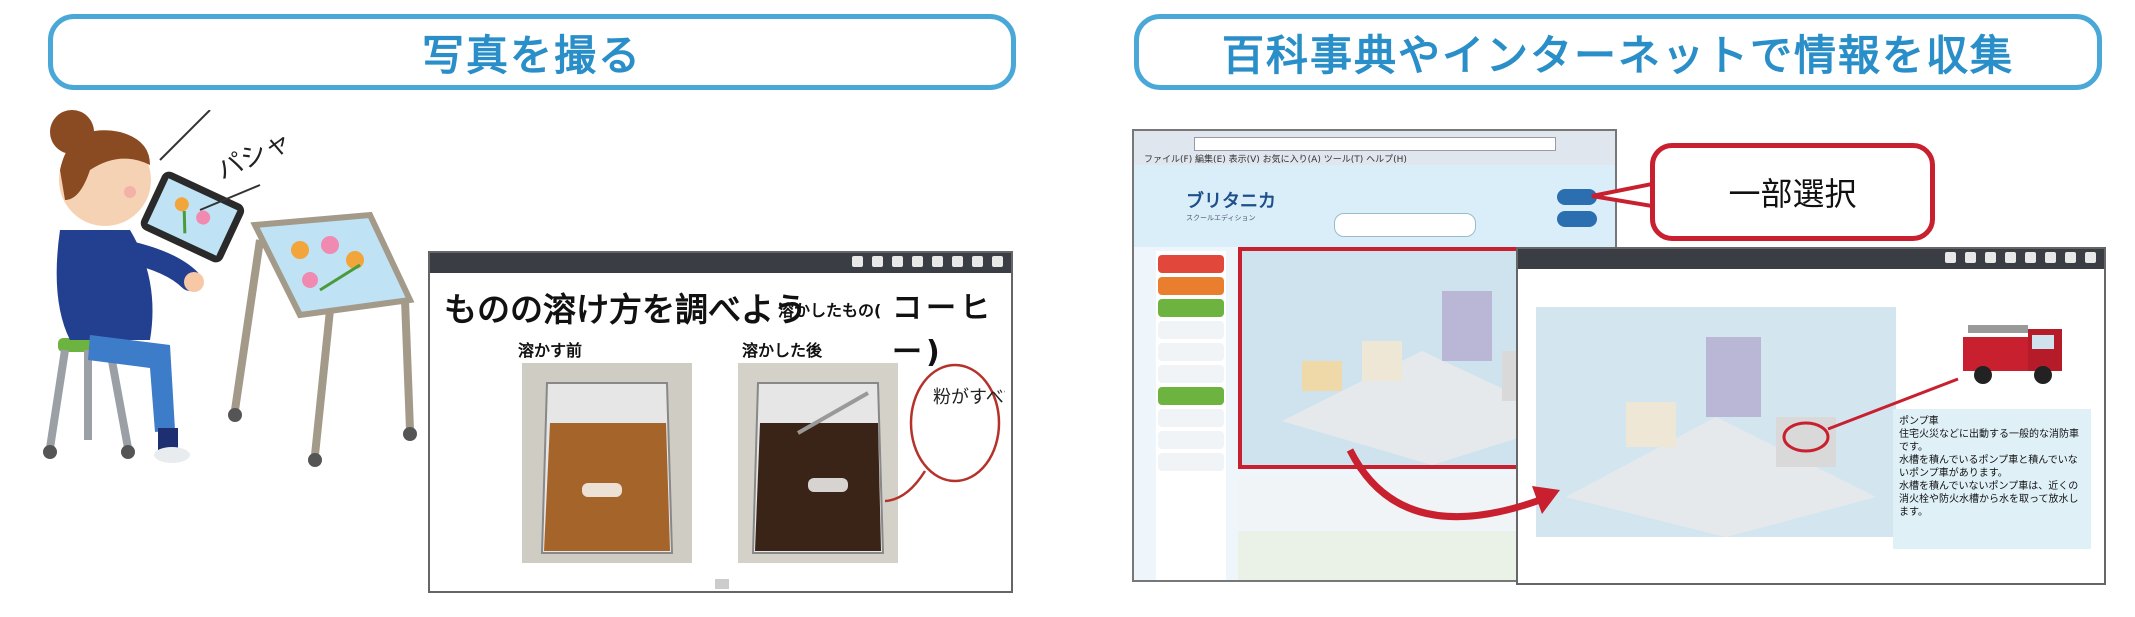 The image size is (2135, 617). What do you see at coordinates (782, 350) in the screenshot?
I see `after-label: 溶かした後` at bounding box center [782, 350].